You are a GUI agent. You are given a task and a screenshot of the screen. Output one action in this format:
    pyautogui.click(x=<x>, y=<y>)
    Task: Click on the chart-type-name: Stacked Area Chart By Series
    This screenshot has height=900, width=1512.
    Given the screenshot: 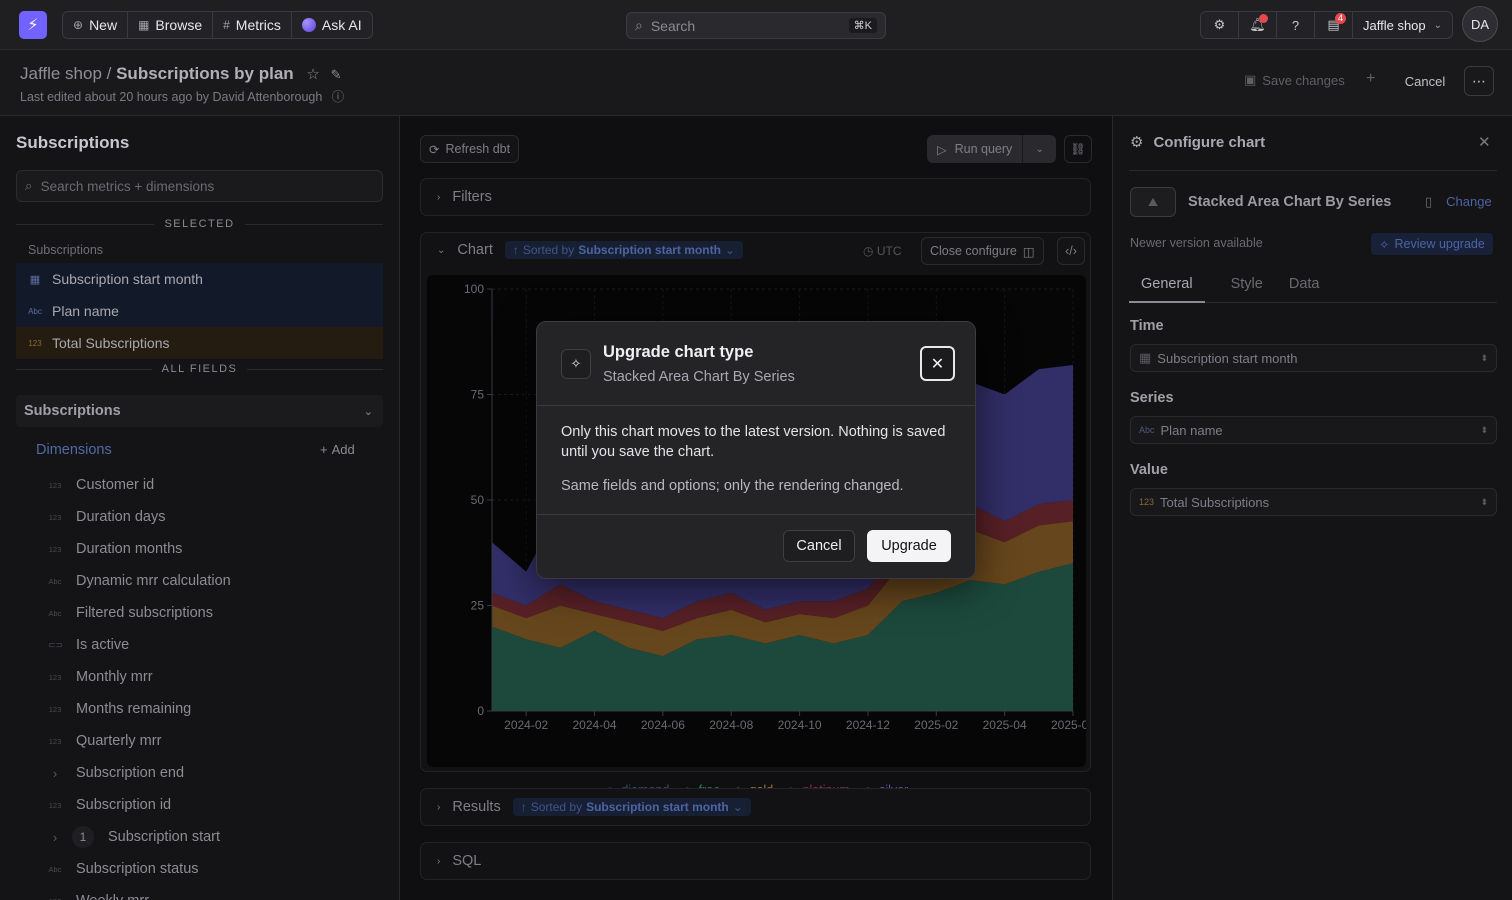 What is the action you would take?
    pyautogui.click(x=1290, y=202)
    